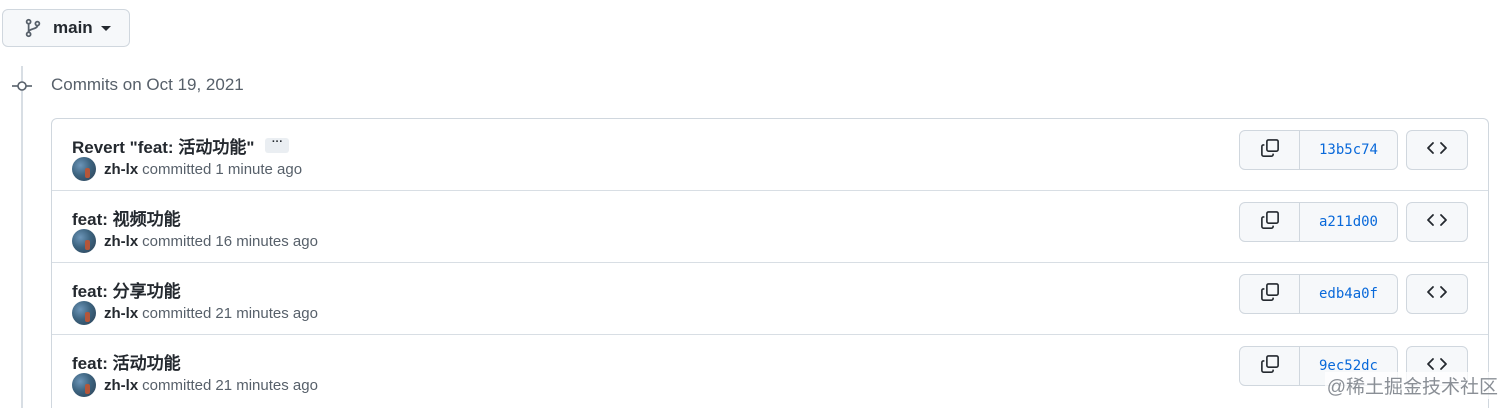 This screenshot has height=408, width=1512. I want to click on sha-button-group: a211d00, so click(1318, 222).